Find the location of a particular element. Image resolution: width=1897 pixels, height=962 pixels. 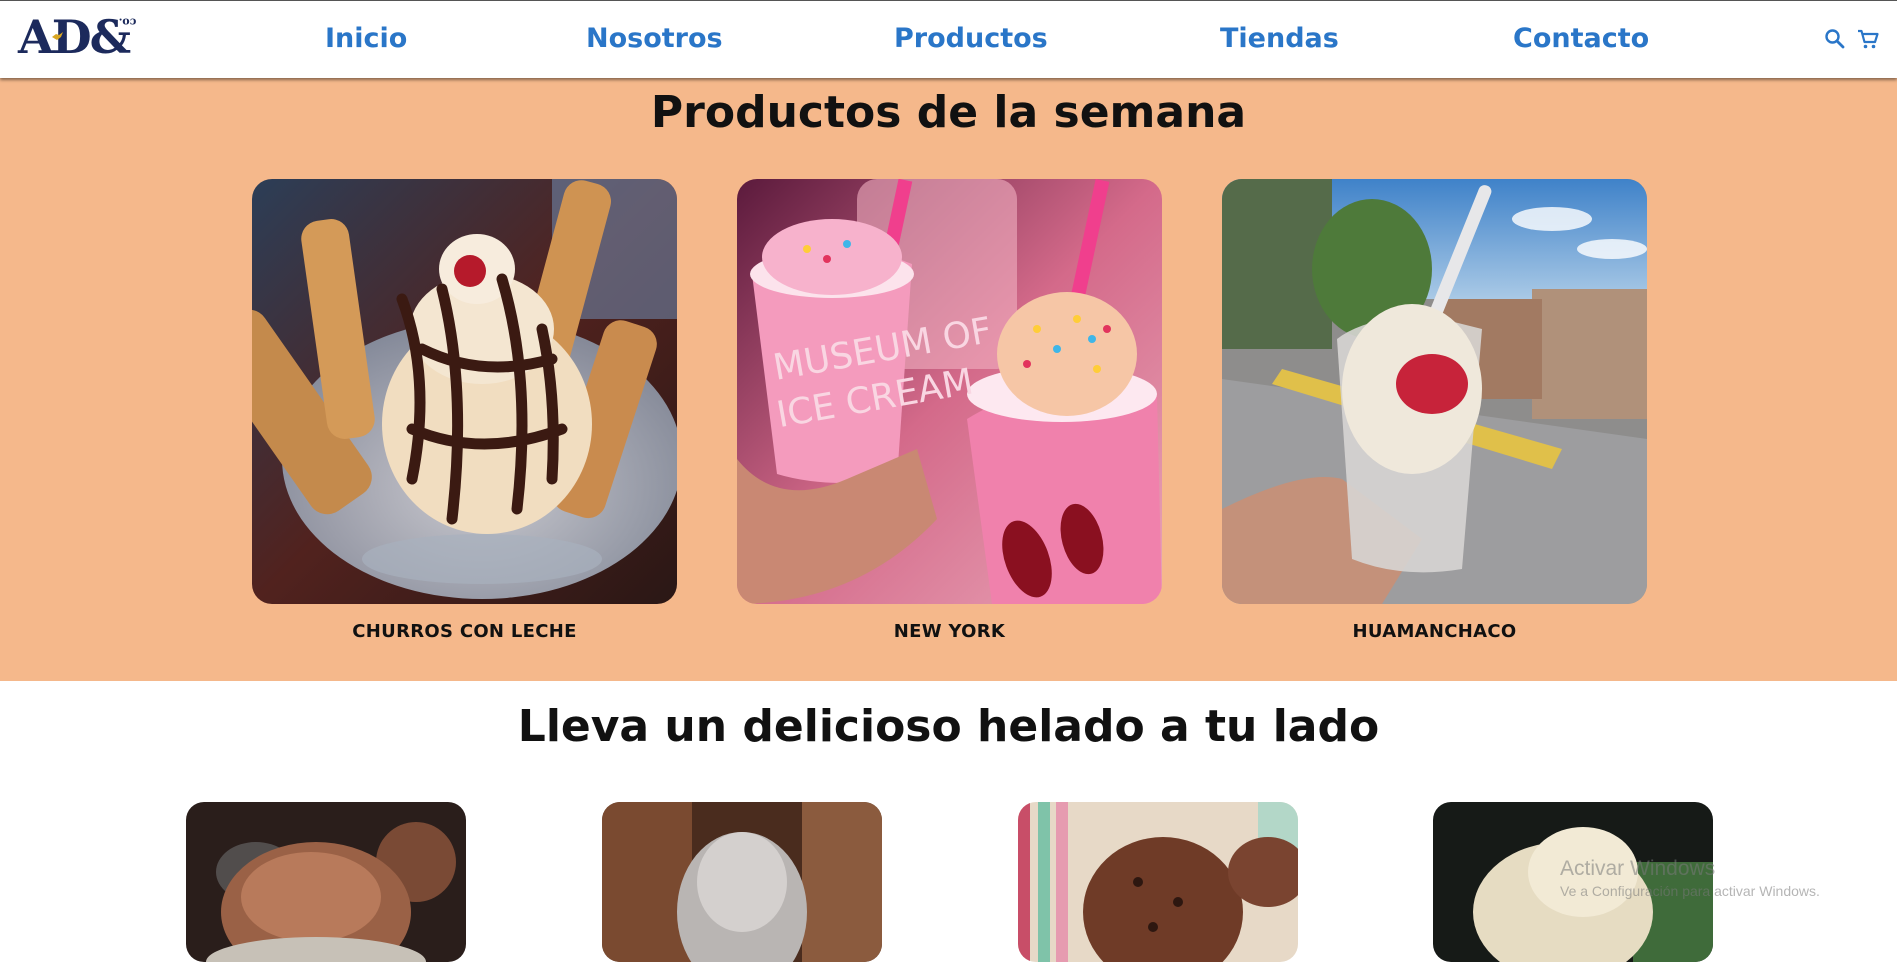

nav-link-contacto: Contacto is located at coordinates (1581, 39).